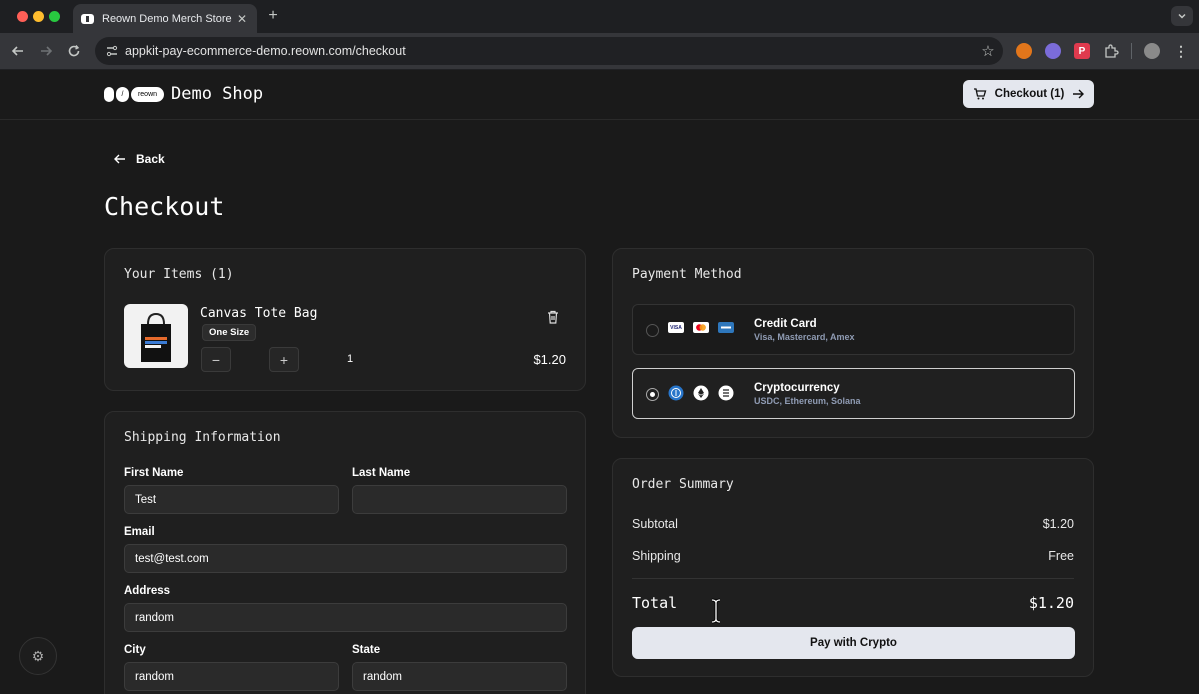 The image size is (1199, 694). Describe the element at coordinates (217, 94) in the screenshot. I see `brand-name: Demo Shop` at that location.